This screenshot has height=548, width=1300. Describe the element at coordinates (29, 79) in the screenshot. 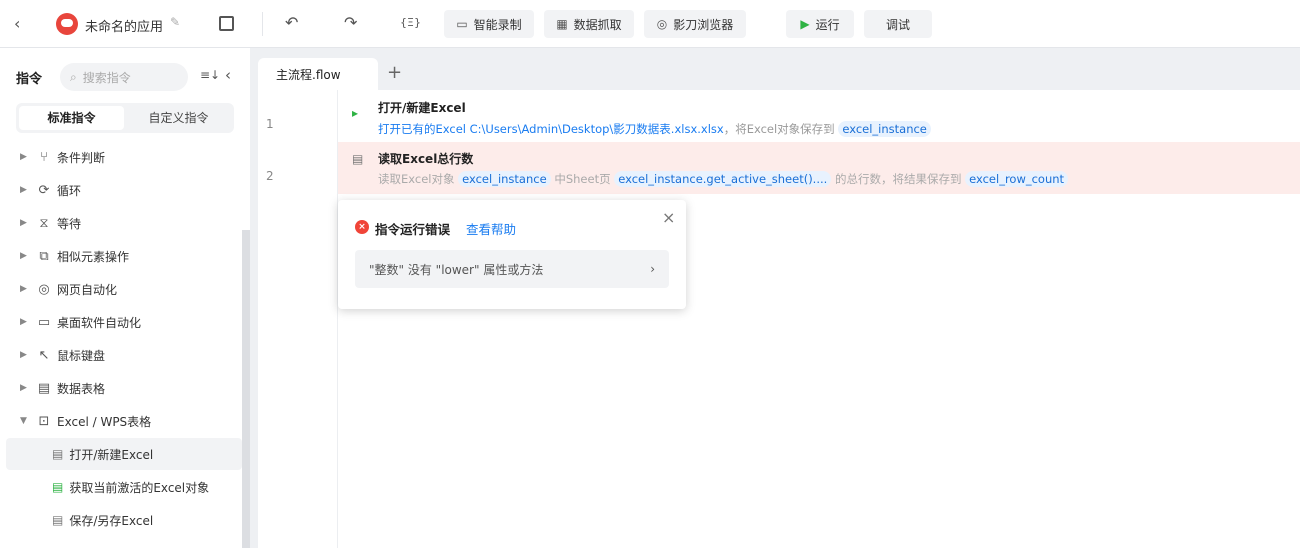

I see `sidebar-title: 指令` at that location.